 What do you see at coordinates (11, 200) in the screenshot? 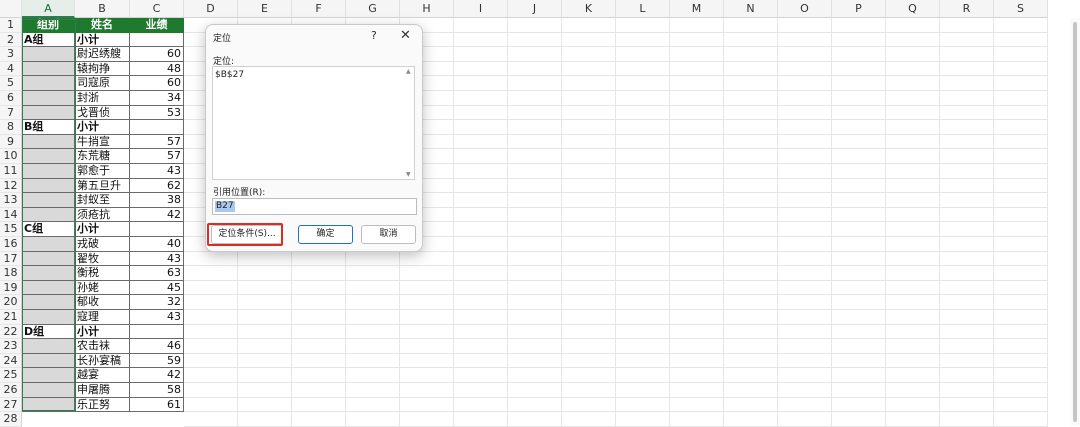
I see `row-header-13: 13` at bounding box center [11, 200].